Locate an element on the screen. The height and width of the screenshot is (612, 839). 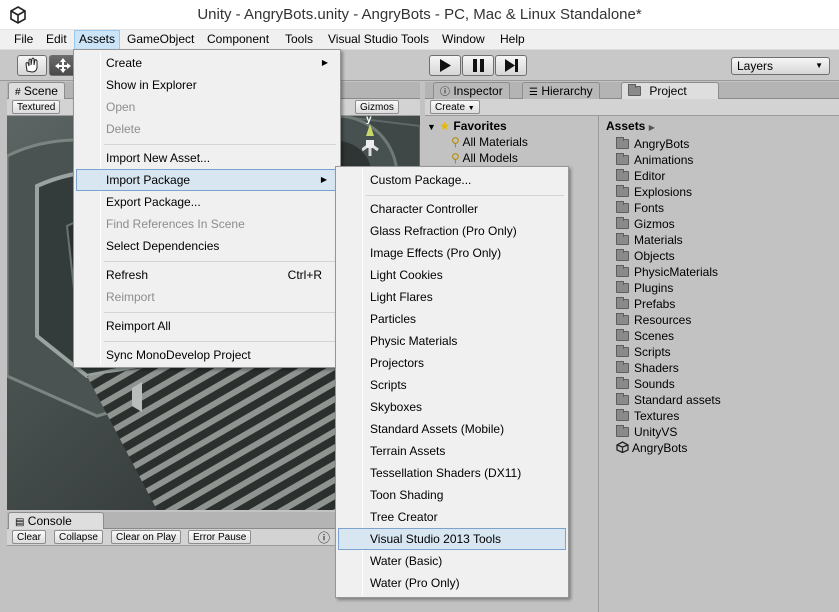
folder-item: Standard assets is located at coordinates (668, 400).